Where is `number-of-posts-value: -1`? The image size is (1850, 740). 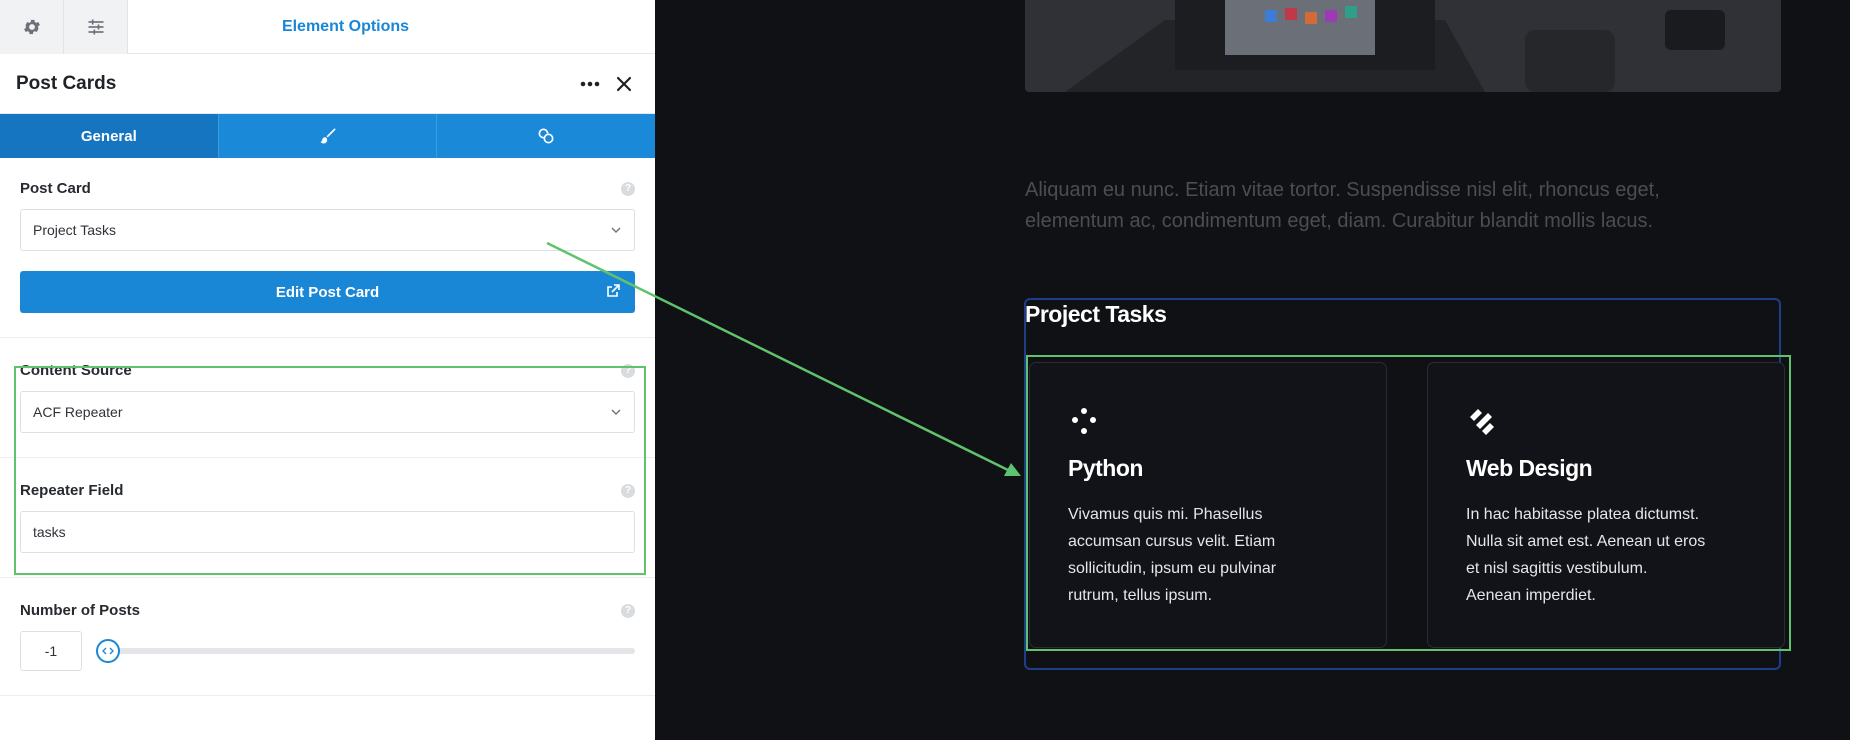 number-of-posts-value: -1 is located at coordinates (51, 651).